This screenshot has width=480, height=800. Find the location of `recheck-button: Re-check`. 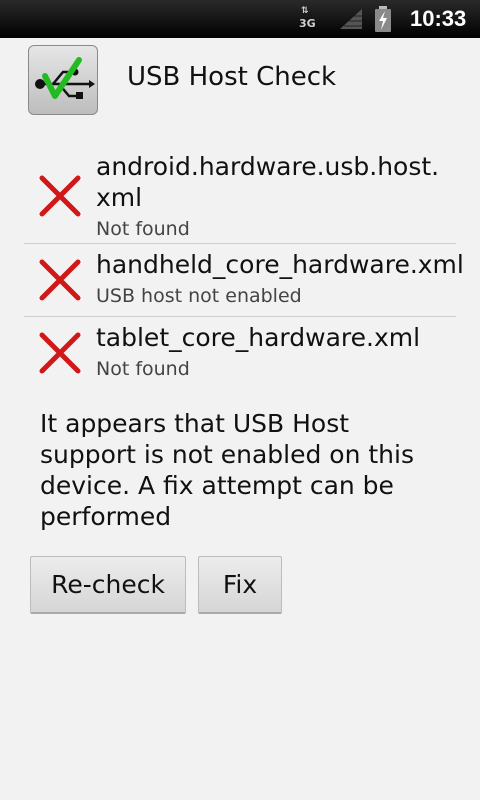

recheck-button: Re-check is located at coordinates (108, 585).